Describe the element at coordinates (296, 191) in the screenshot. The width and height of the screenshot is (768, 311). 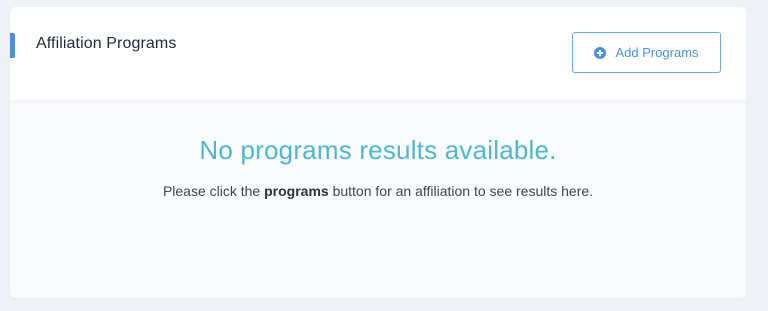
I see `empty-state-message-emphasis: programs` at that location.